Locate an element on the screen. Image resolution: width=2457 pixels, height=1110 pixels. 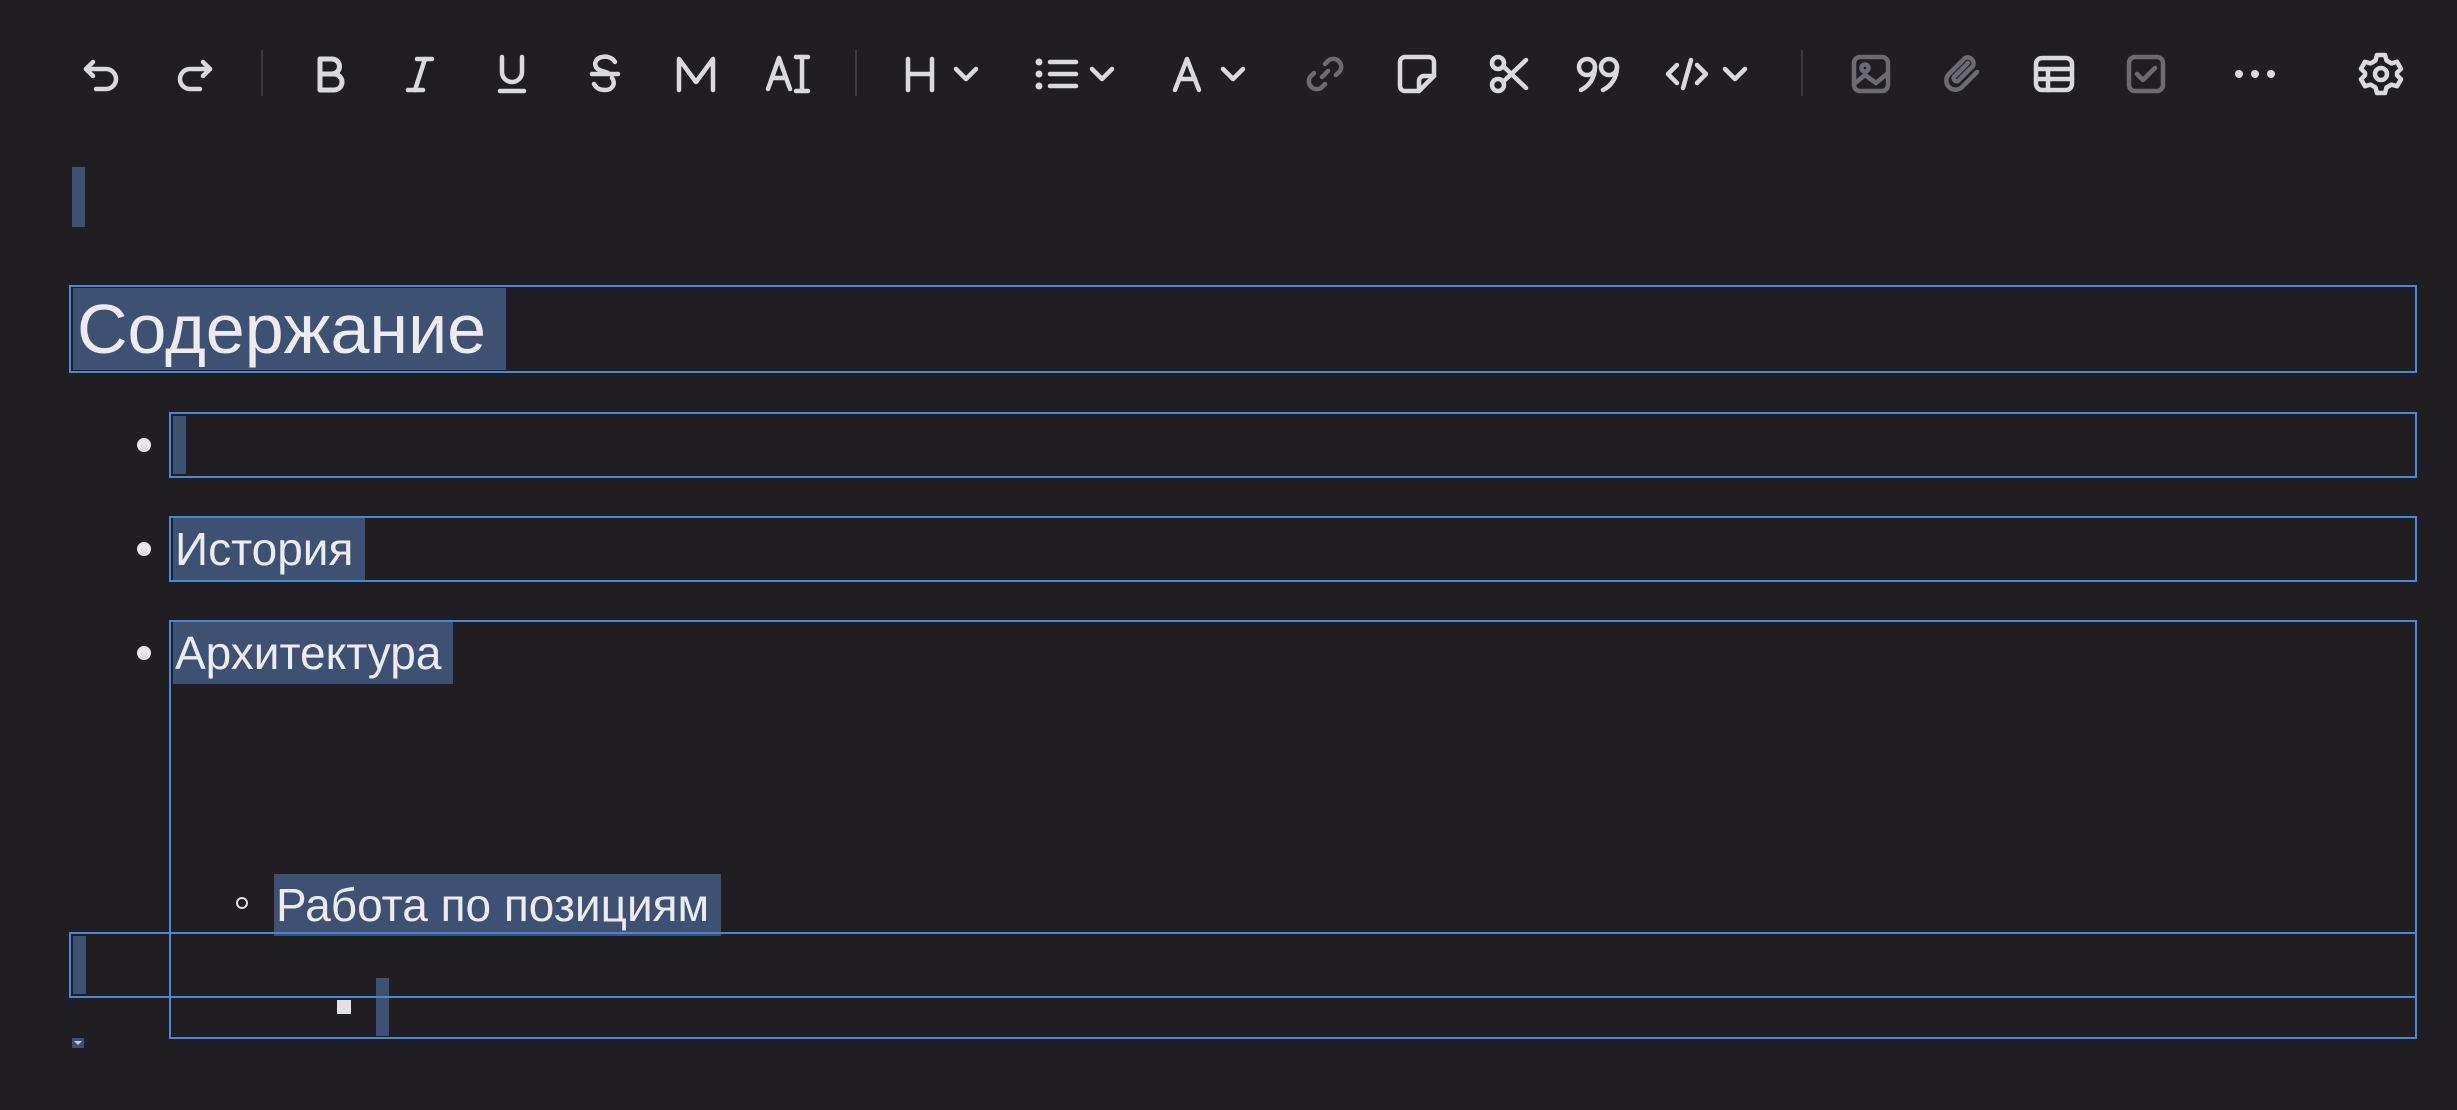
sticky-note-button is located at coordinates (1417, 74).